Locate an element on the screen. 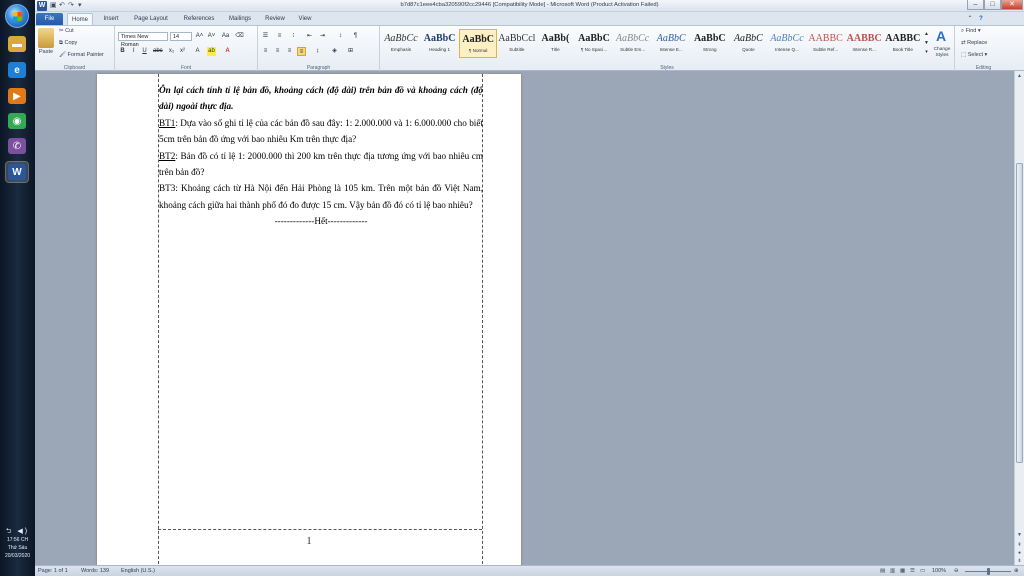 This screenshot has height=576, width=1024. style-emphasis: AaBbCc Emphasis is located at coordinates (401, 43).